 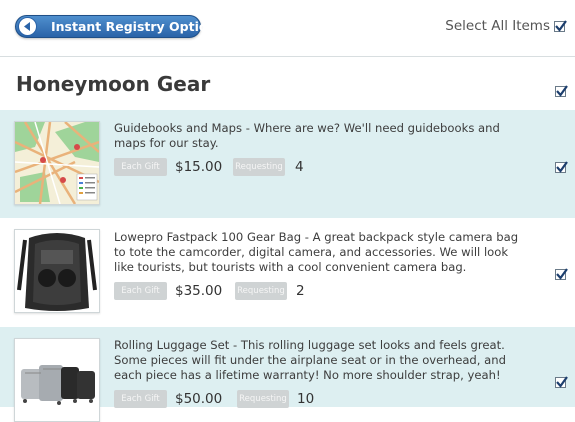 I want to click on item-thumbnail-luggage, so click(x=57, y=380).